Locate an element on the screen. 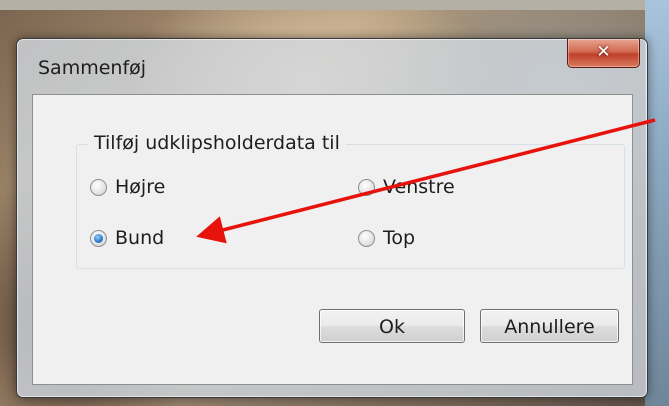 The image size is (669, 406). close-button: ✕ is located at coordinates (603, 53).